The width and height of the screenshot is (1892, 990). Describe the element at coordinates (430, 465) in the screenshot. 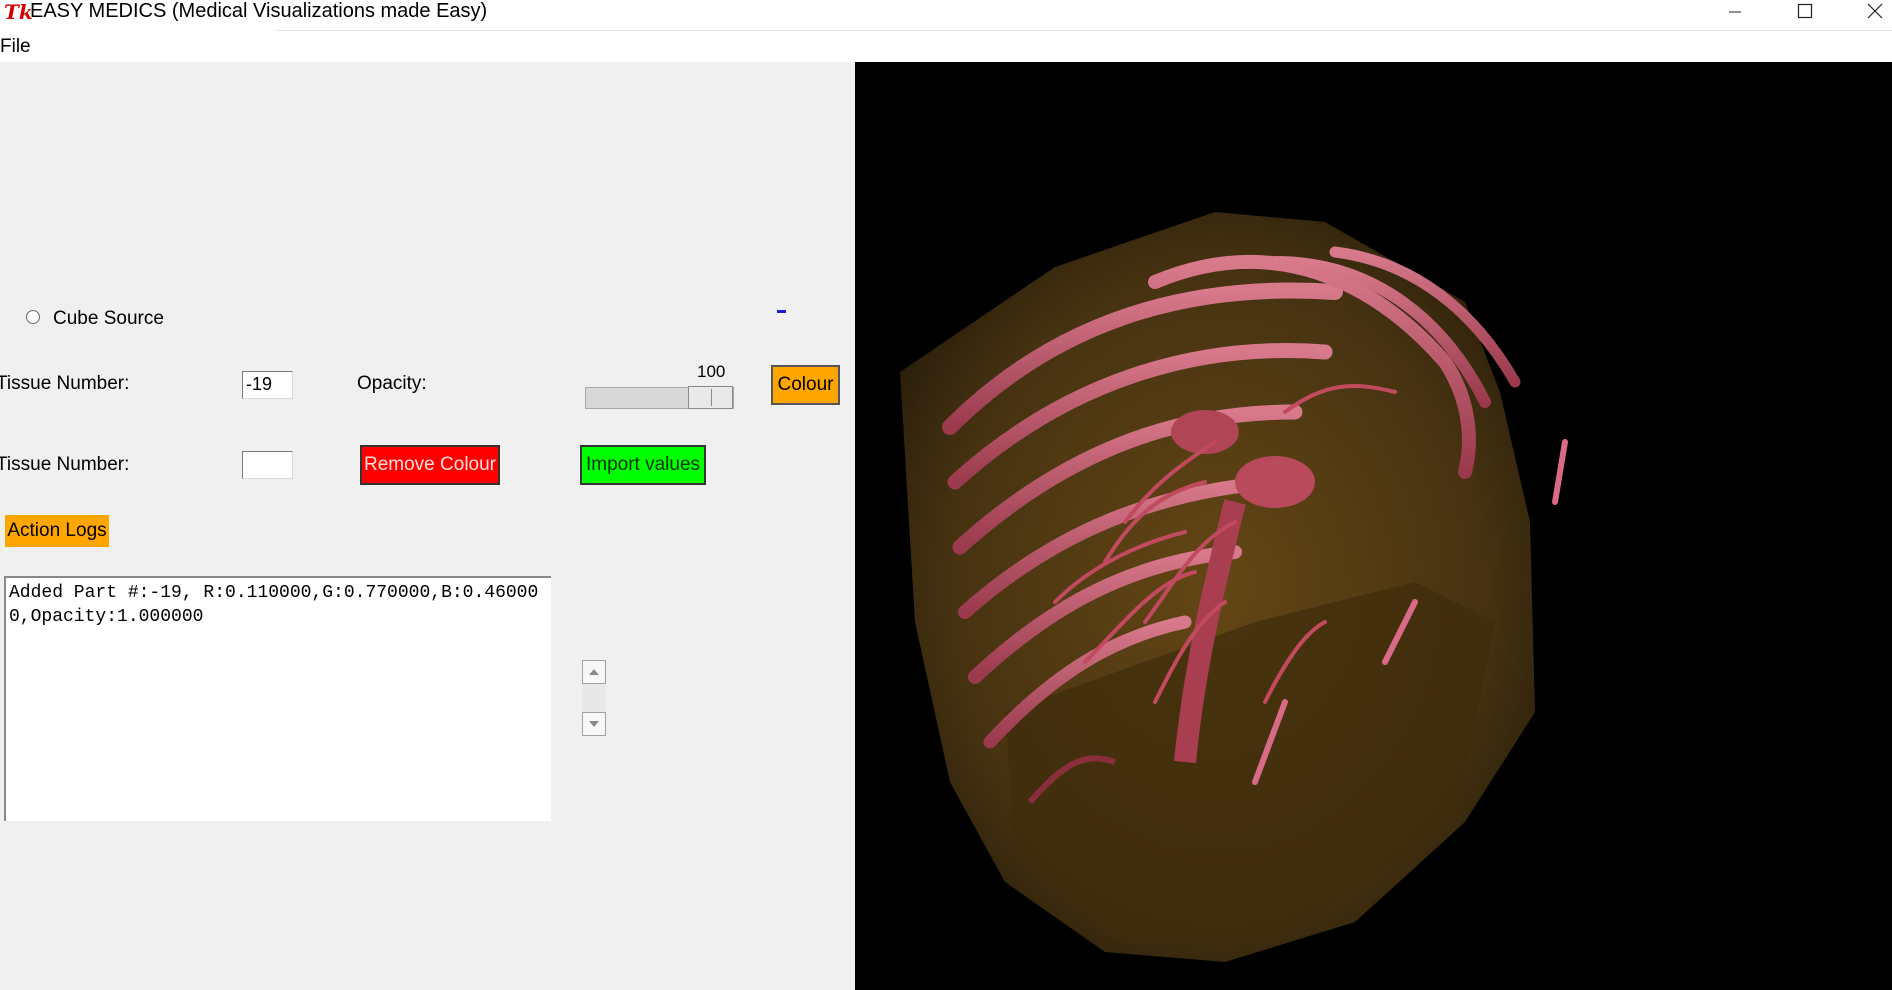

I see `remove-colour-button: Remove Colour` at that location.